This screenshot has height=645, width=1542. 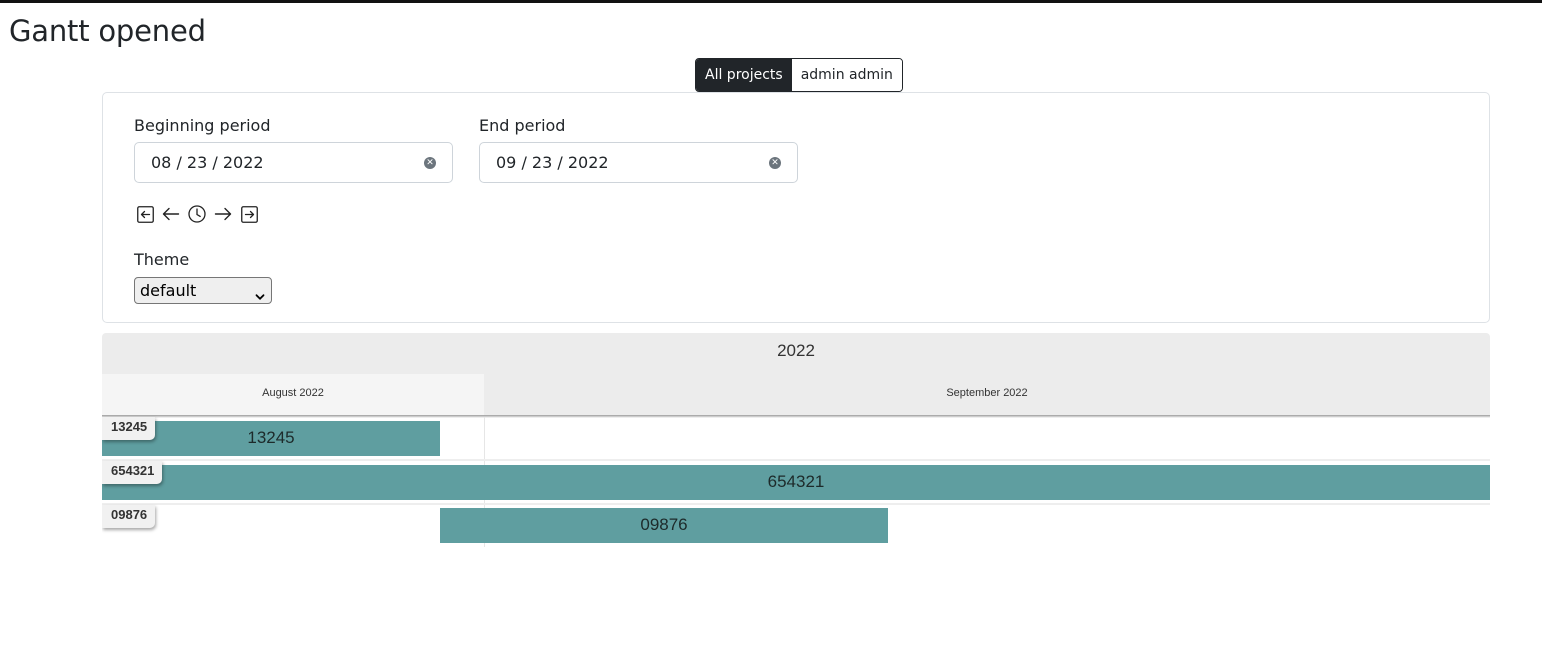 What do you see at coordinates (638, 162) in the screenshot?
I see `end-period-input: 09 / 23 / 2022 ✕` at bounding box center [638, 162].